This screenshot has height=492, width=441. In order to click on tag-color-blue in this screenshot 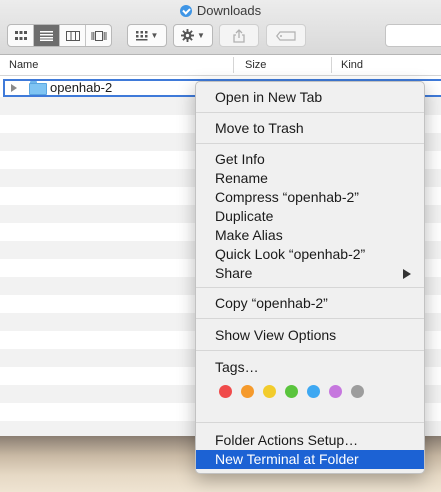, I will do `click(313, 391)`.